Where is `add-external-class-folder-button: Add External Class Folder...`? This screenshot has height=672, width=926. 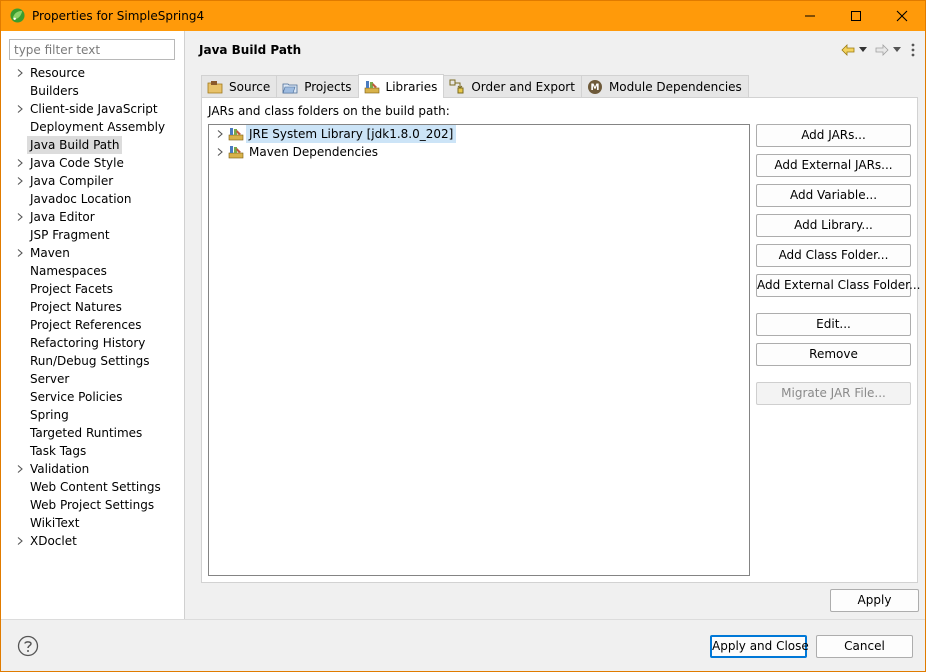 add-external-class-folder-button: Add External Class Folder... is located at coordinates (838, 285).